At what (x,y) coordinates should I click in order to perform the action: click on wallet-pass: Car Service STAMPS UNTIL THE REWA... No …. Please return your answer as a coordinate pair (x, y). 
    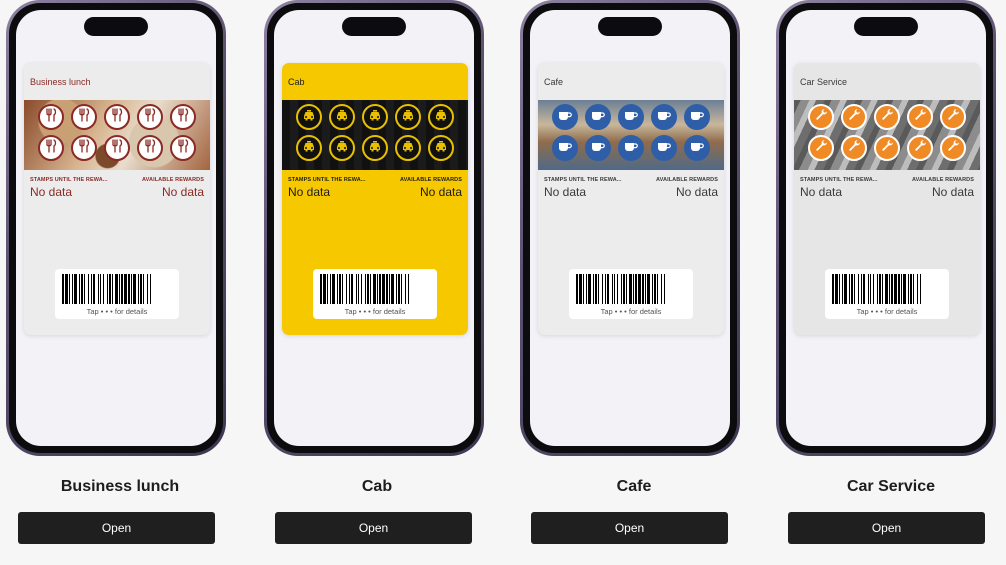
    Looking at the image, I should click on (887, 199).